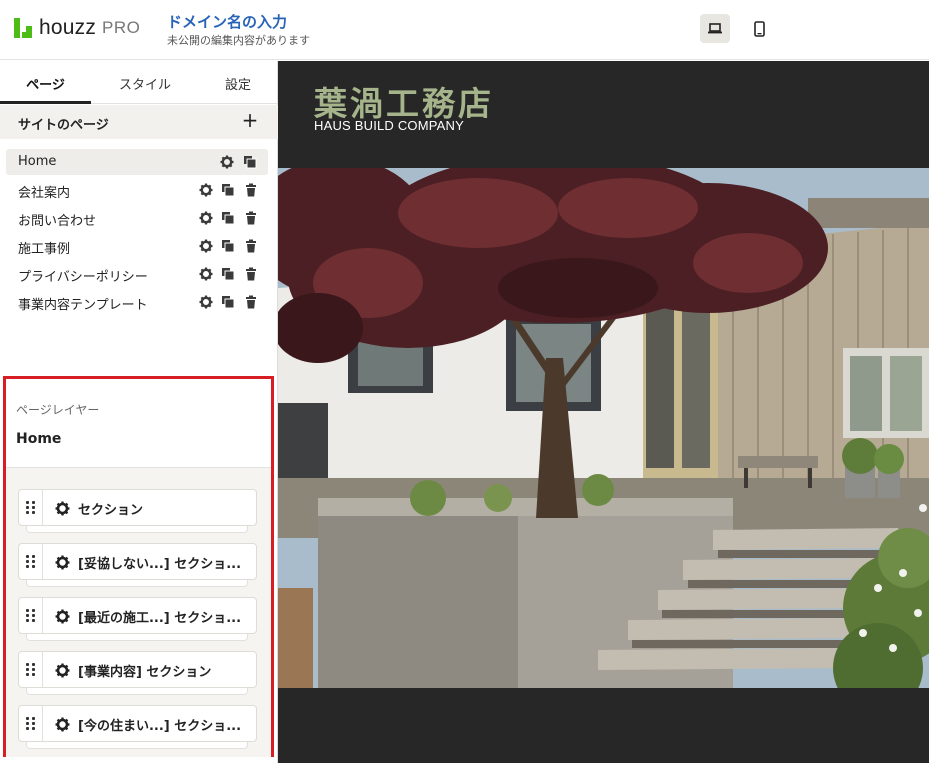 The image size is (929, 763). Describe the element at coordinates (45, 102) in the screenshot. I see `active-tab-indicator` at that location.